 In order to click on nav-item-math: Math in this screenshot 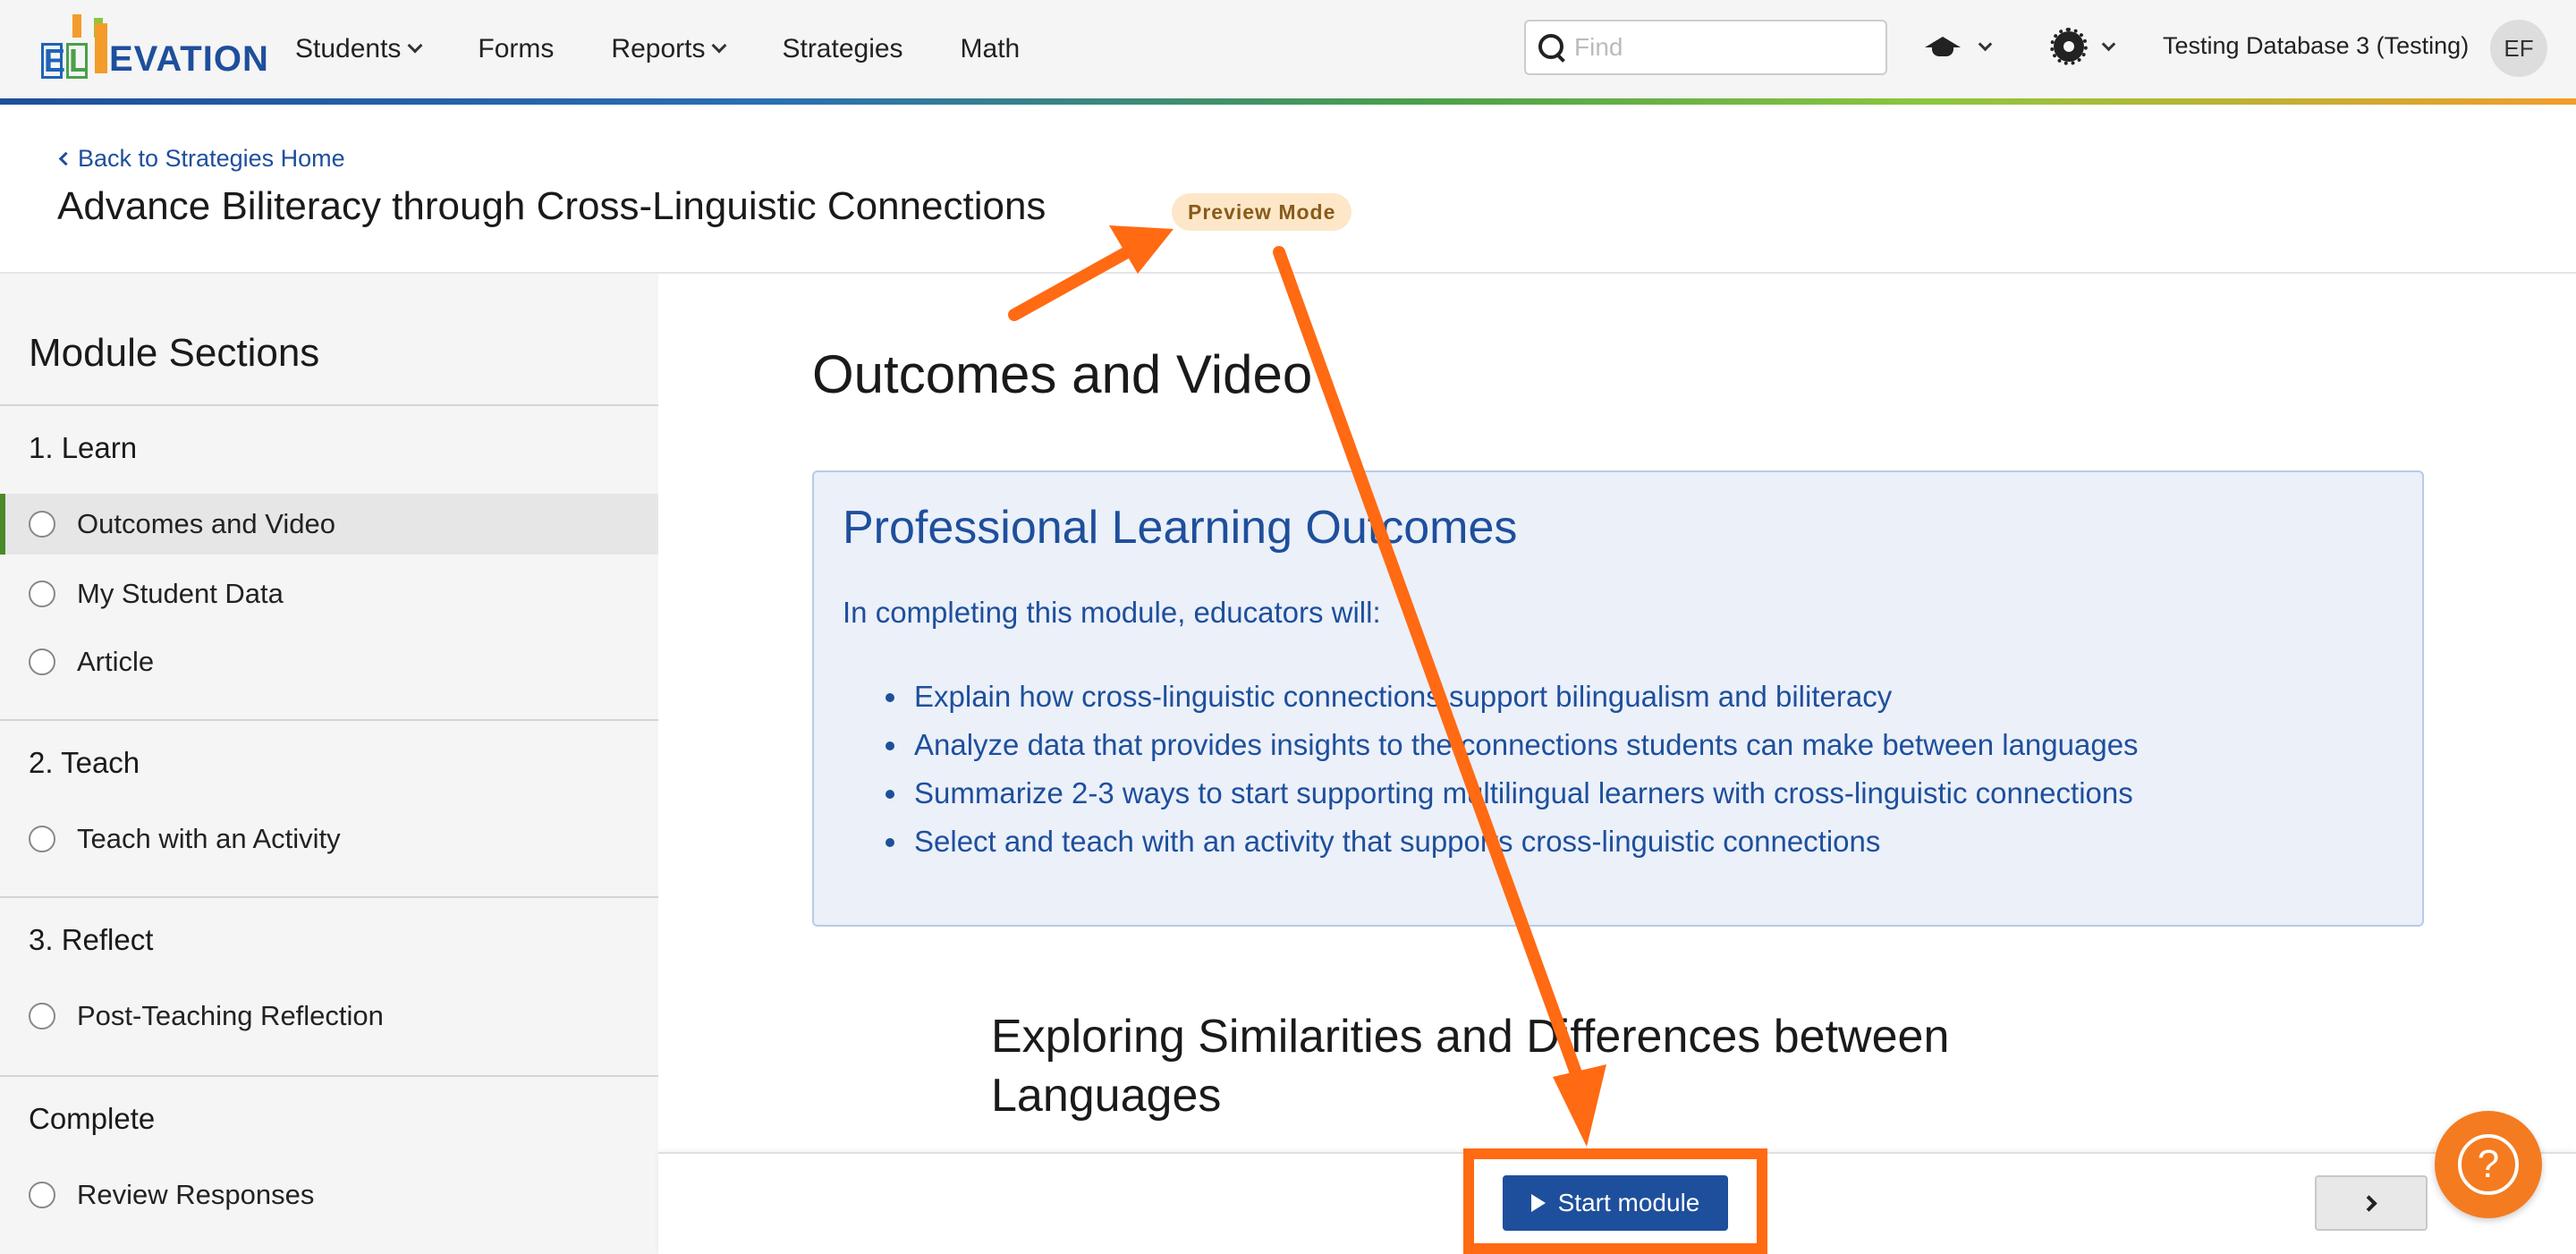, I will do `click(991, 49)`.